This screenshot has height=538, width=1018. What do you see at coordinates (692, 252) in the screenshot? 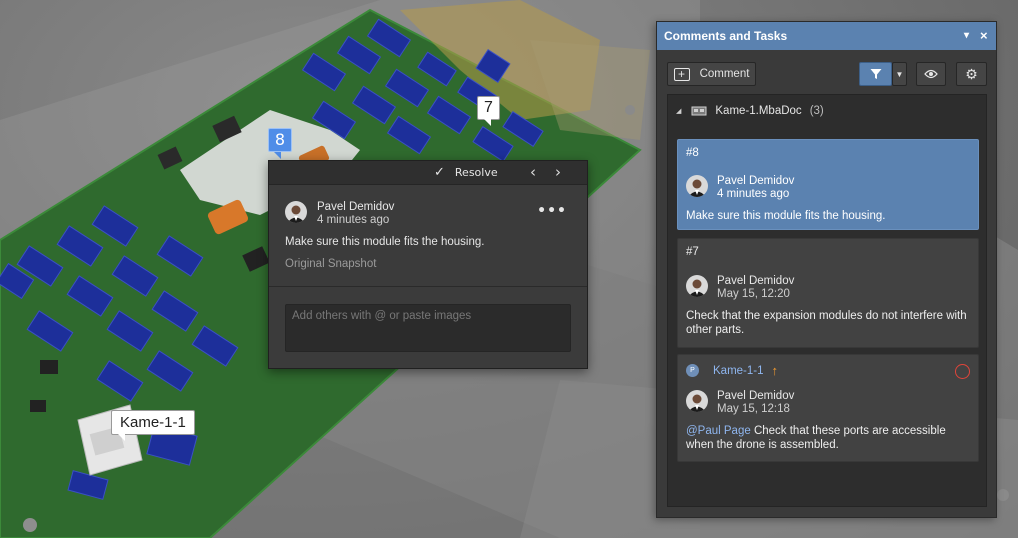
I see `comment-number: #7` at bounding box center [692, 252].